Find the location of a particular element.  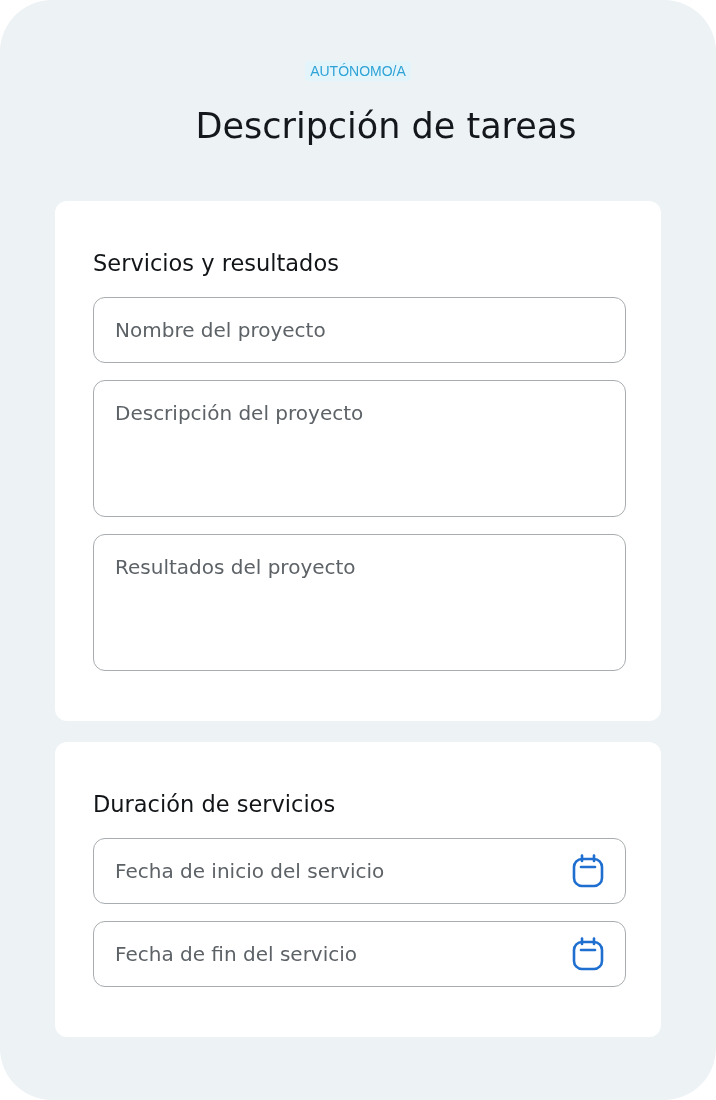

section-title: Servicios y resultados is located at coordinates (216, 263).